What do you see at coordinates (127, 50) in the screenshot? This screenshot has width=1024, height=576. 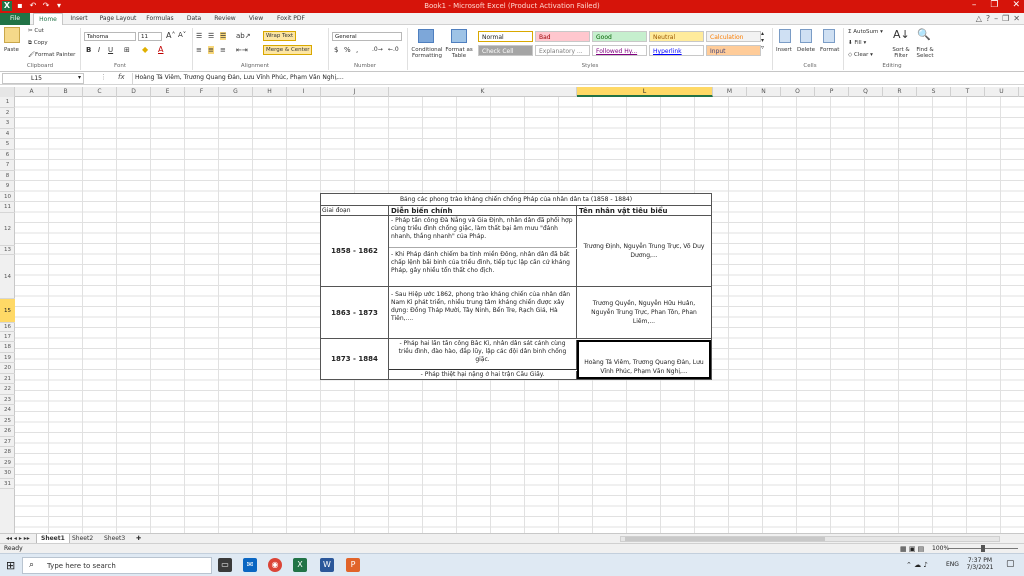 I see `borders-icon: ⊞` at bounding box center [127, 50].